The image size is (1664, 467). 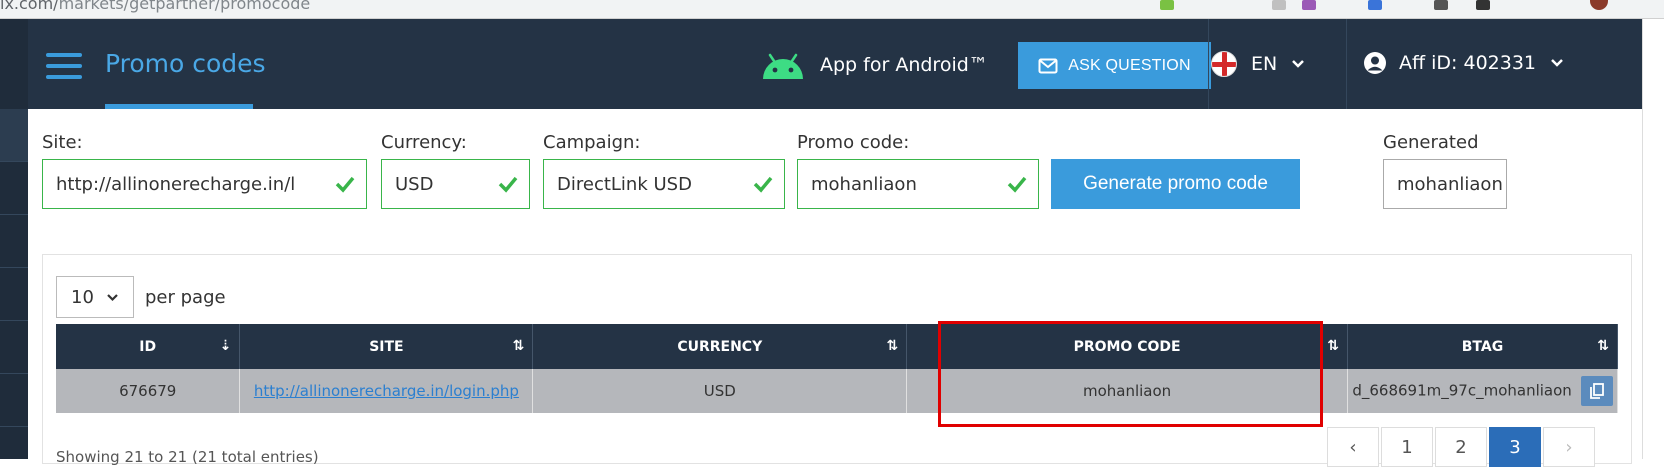 What do you see at coordinates (148, 391) in the screenshot?
I see `cell-id: 676679` at bounding box center [148, 391].